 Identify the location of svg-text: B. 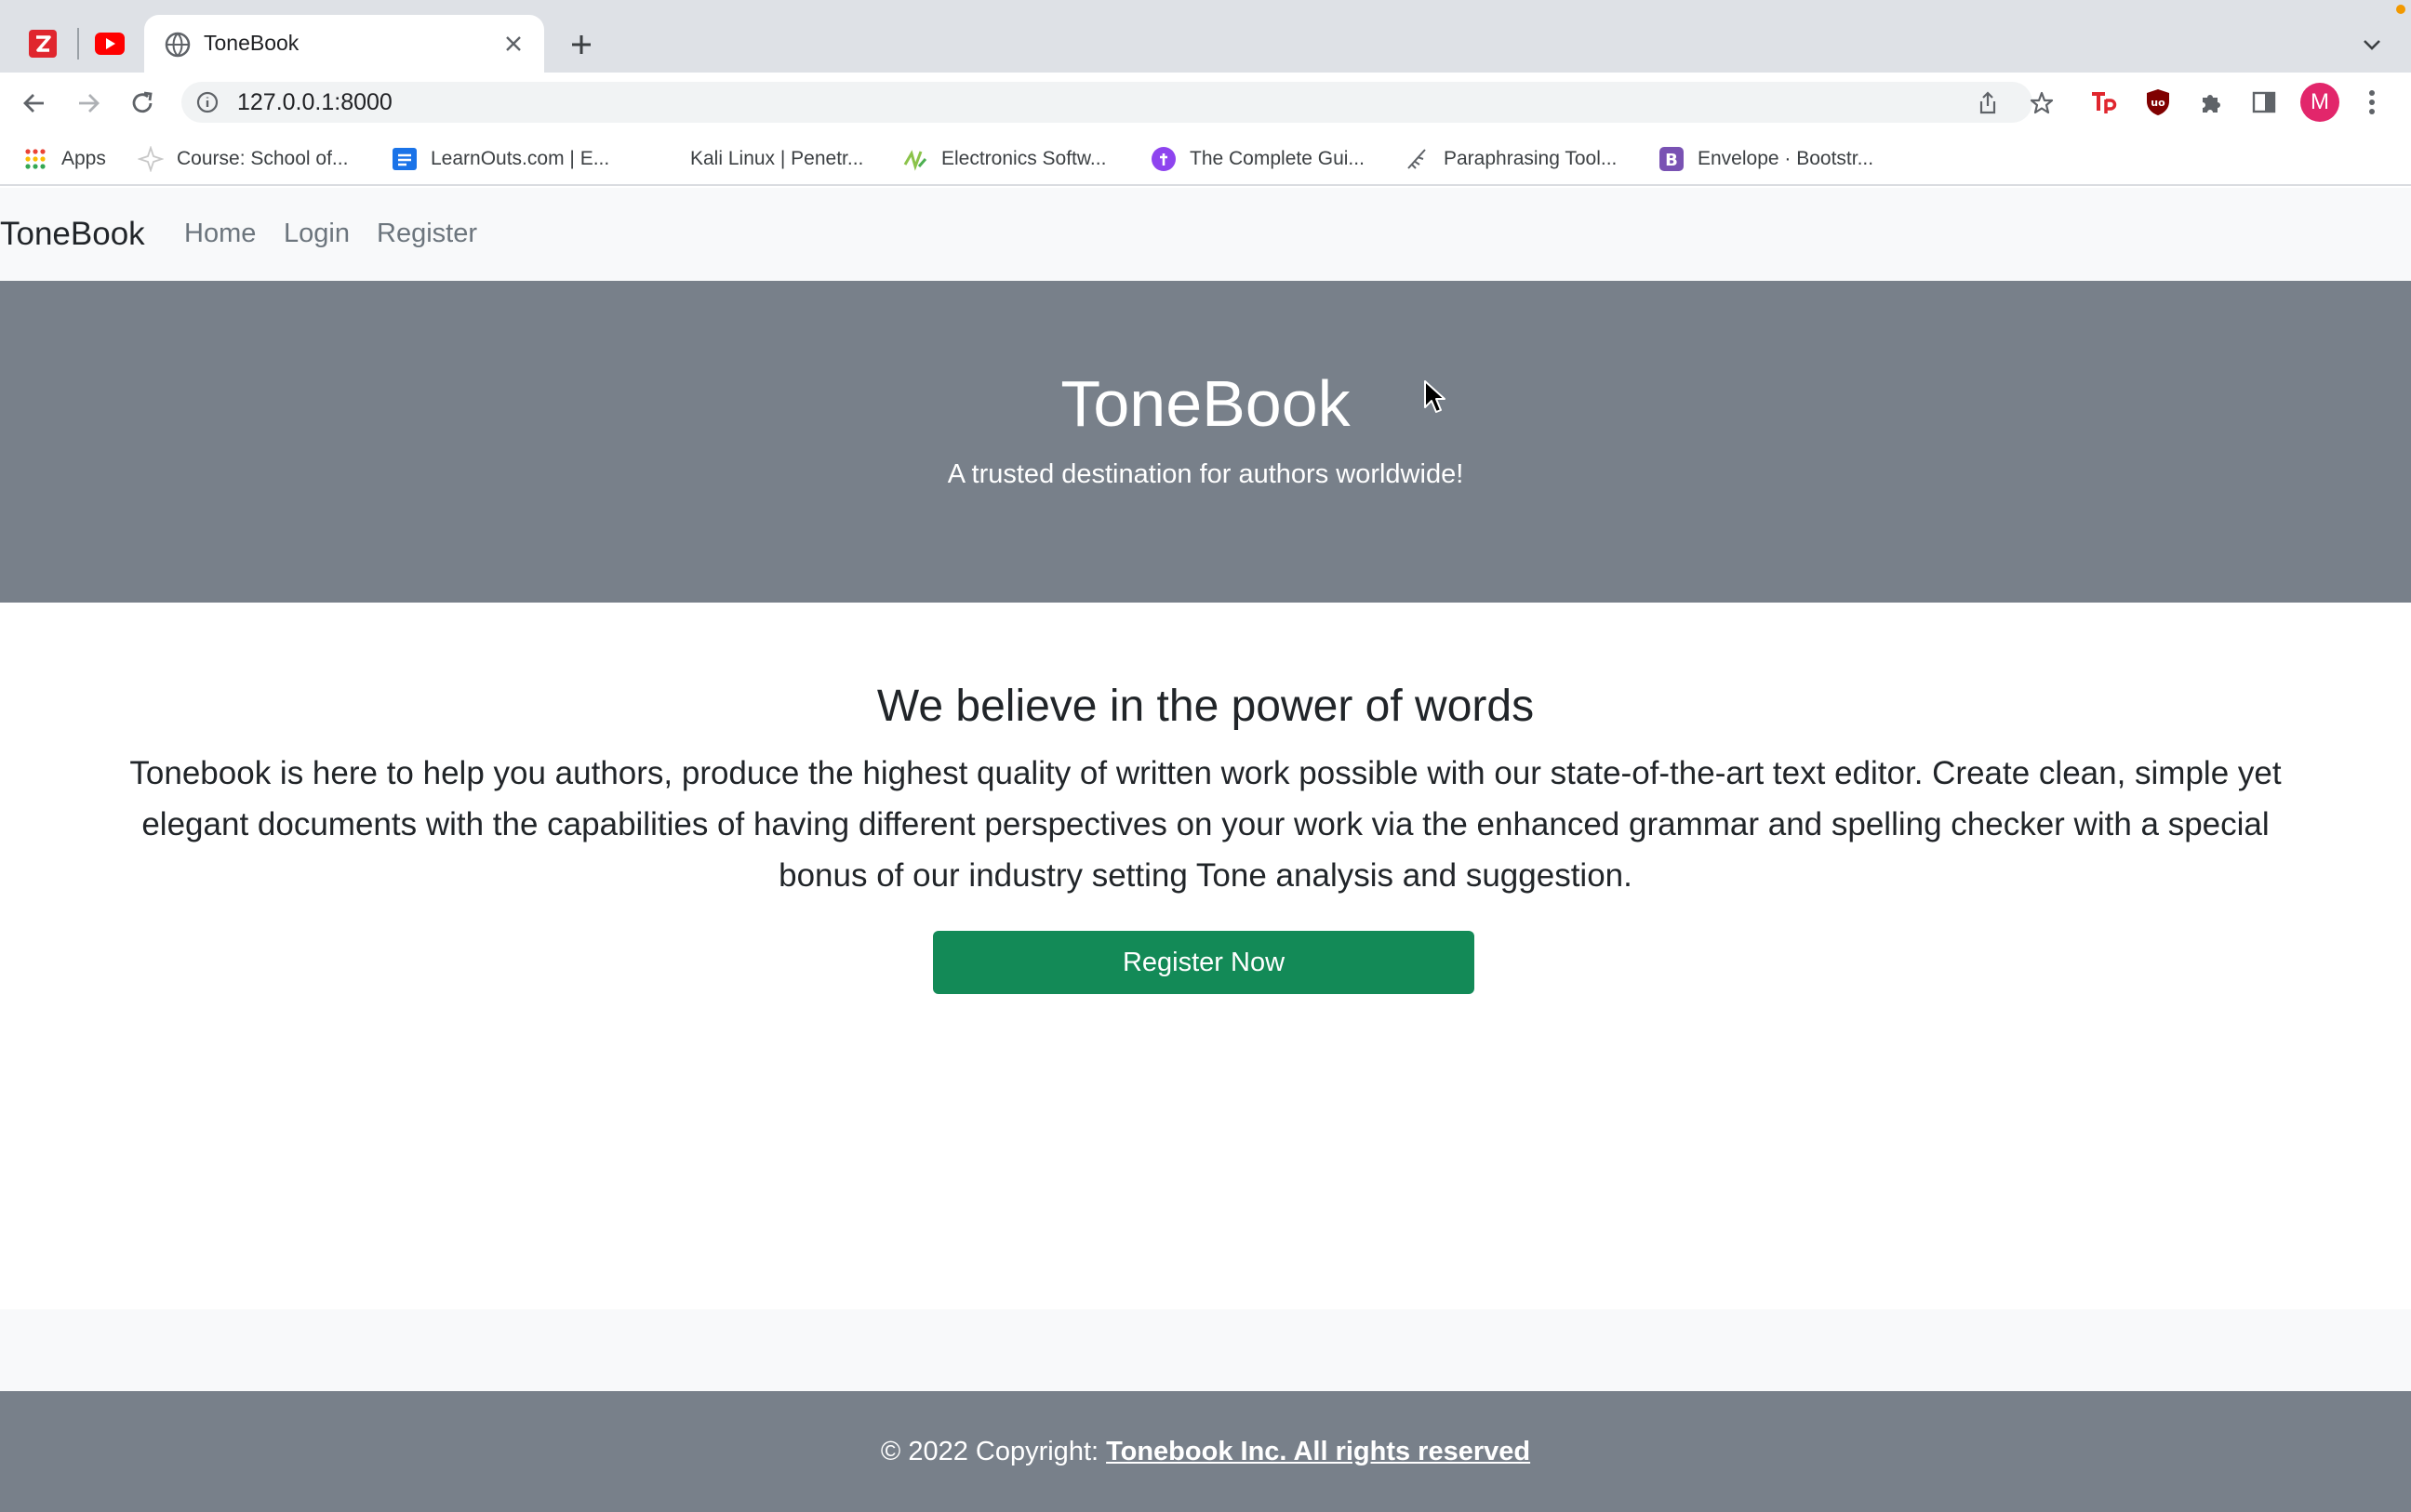
(1672, 160).